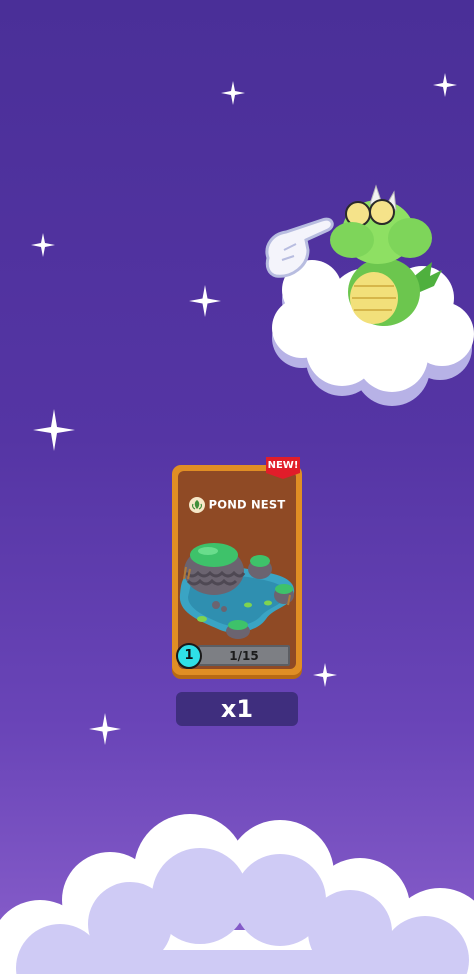 The height and width of the screenshot is (974, 474). I want to click on progress-bar: 1/15, so click(244, 655).